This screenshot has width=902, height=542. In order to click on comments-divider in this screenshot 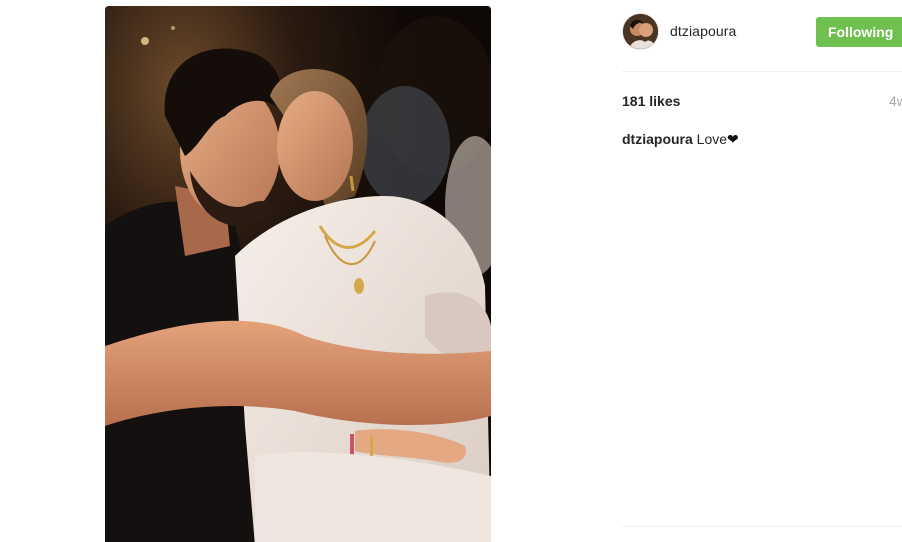, I will do `click(762, 526)`.